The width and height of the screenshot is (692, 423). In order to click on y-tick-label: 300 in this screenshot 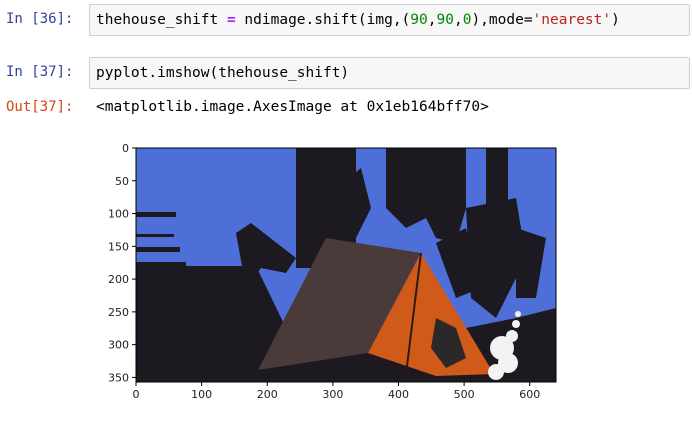, I will do `click(118, 345)`.